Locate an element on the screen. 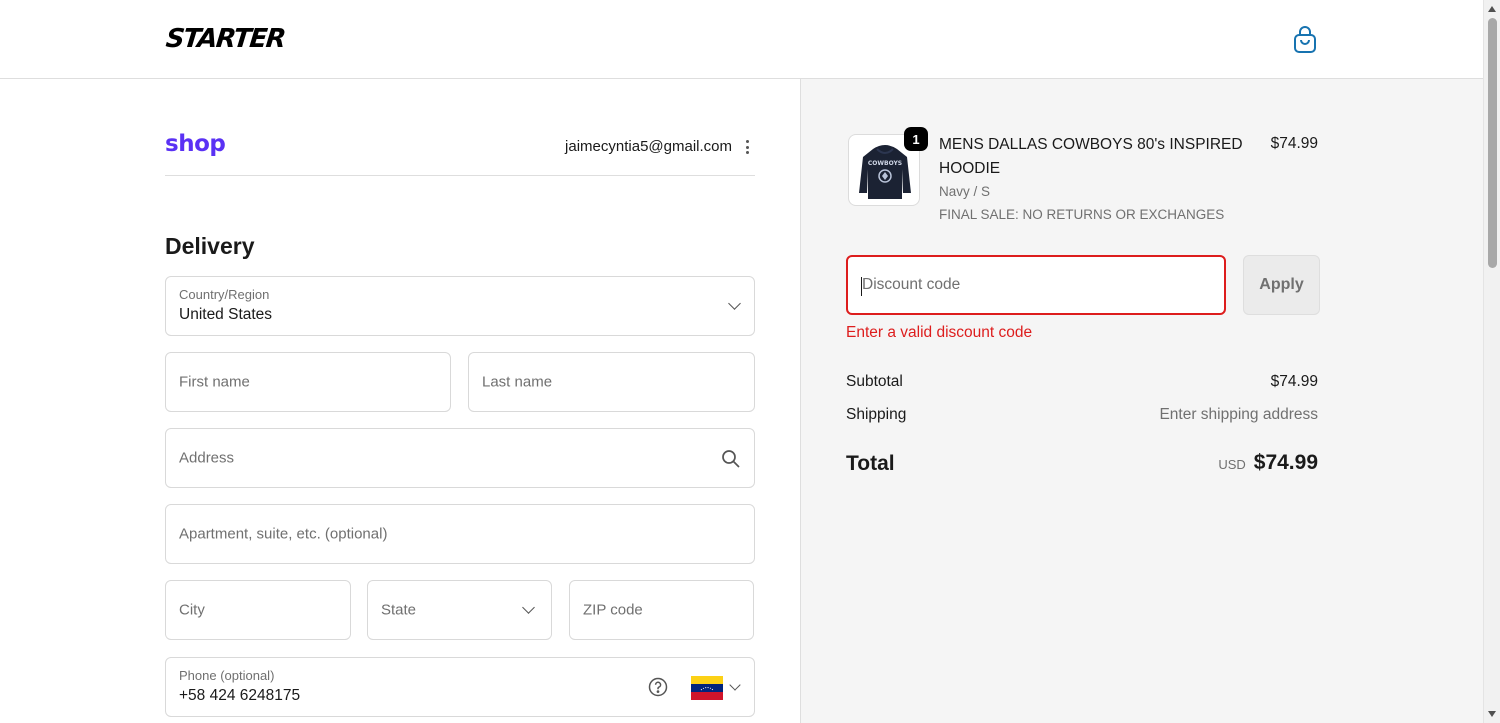  state-placeholder: State is located at coordinates (399, 610).